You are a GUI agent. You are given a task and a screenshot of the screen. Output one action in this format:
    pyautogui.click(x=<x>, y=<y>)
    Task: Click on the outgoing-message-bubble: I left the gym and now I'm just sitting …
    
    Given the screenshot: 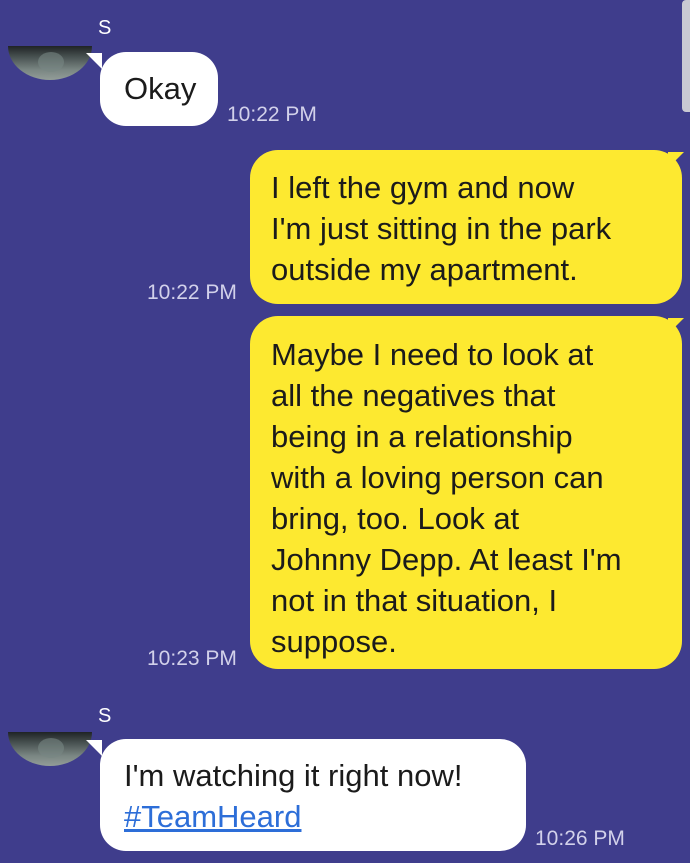 What is the action you would take?
    pyautogui.click(x=466, y=227)
    